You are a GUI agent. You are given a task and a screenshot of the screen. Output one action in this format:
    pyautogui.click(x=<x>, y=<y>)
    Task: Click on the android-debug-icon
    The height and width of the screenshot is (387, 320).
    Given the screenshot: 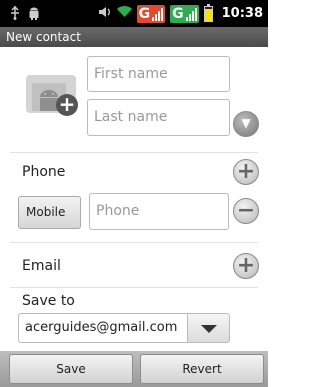 What is the action you would take?
    pyautogui.click(x=34, y=15)
    